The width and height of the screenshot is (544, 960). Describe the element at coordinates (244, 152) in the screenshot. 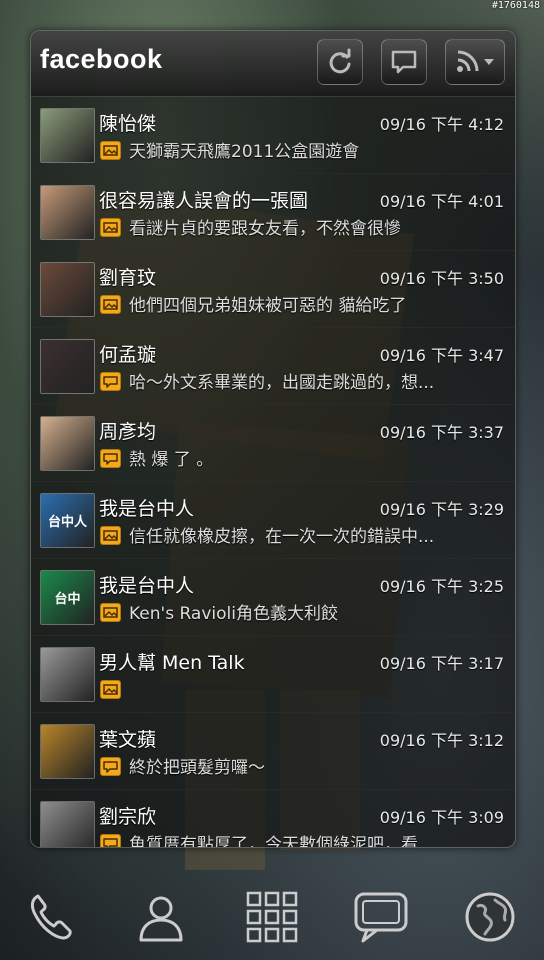

I see `feed-item-message: 天獅霸天飛鷹2011公盒園遊會` at that location.